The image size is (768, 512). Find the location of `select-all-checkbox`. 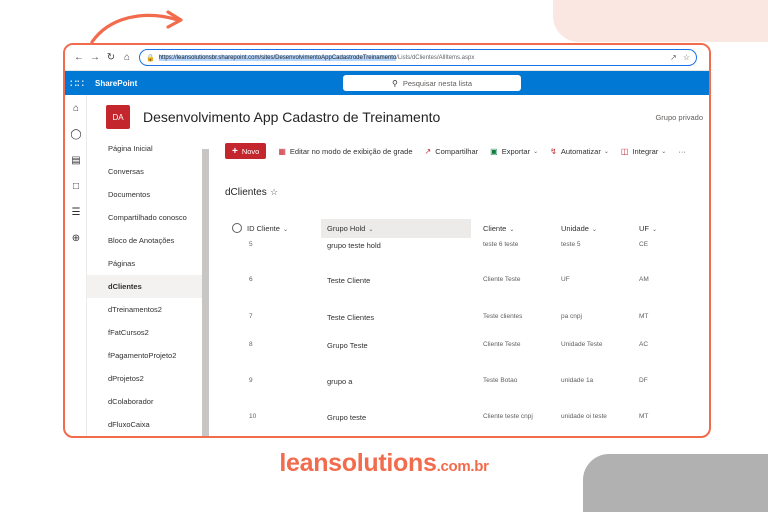

select-all-checkbox is located at coordinates (237, 228).